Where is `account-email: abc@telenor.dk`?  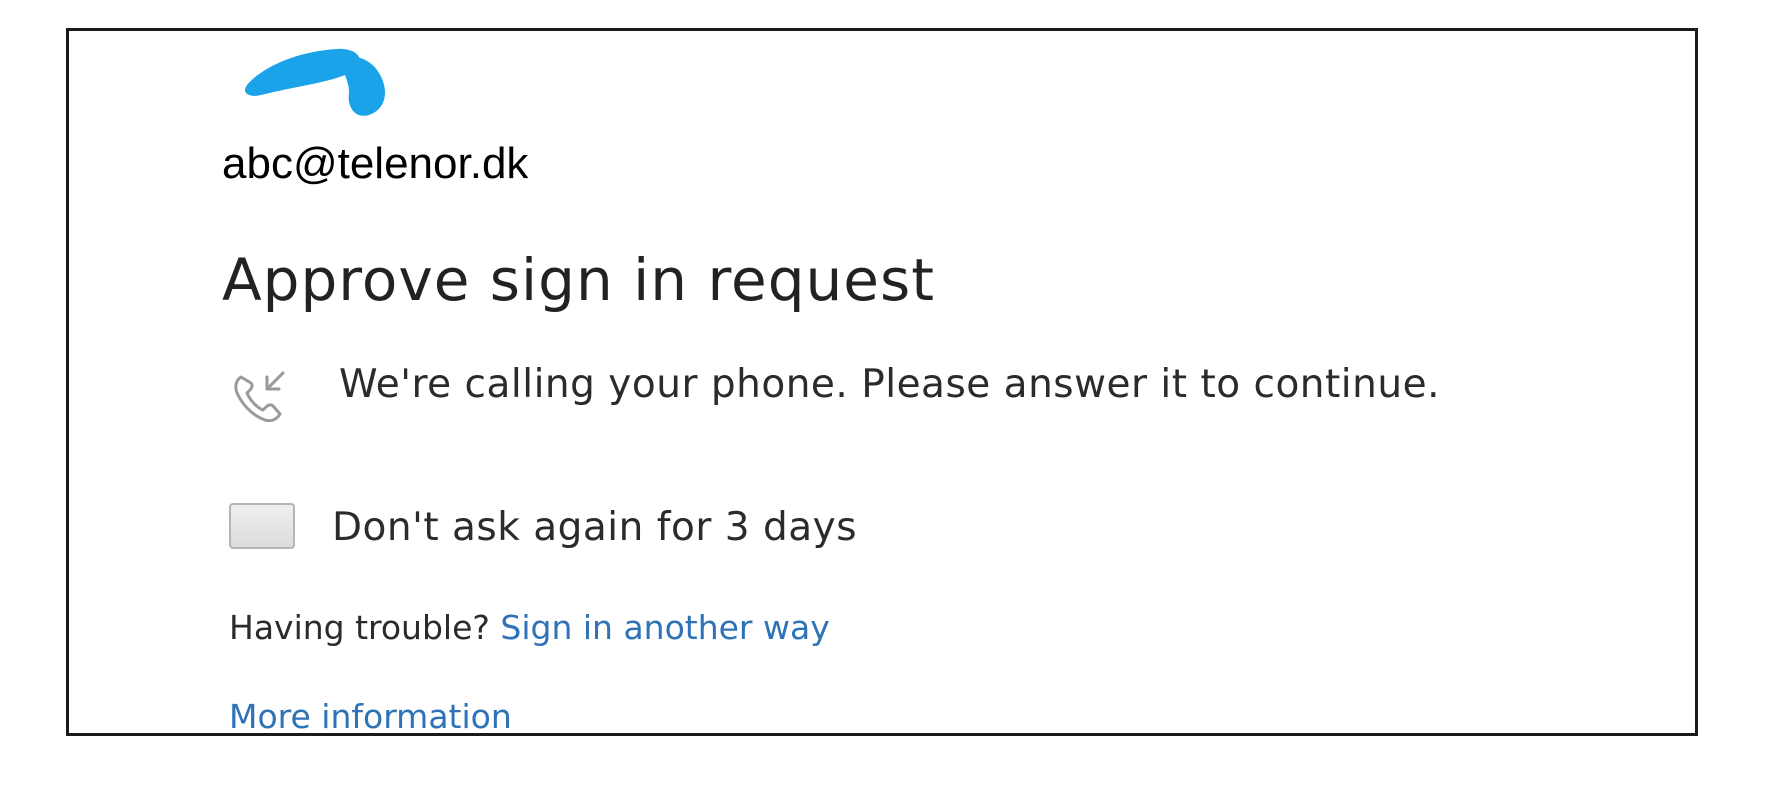 account-email: abc@telenor.dk is located at coordinates (375, 163).